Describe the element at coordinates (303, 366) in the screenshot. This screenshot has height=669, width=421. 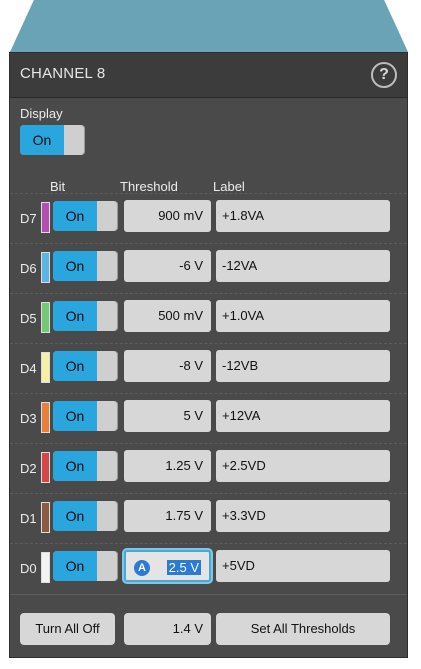
I see `label-field: -12VB` at that location.